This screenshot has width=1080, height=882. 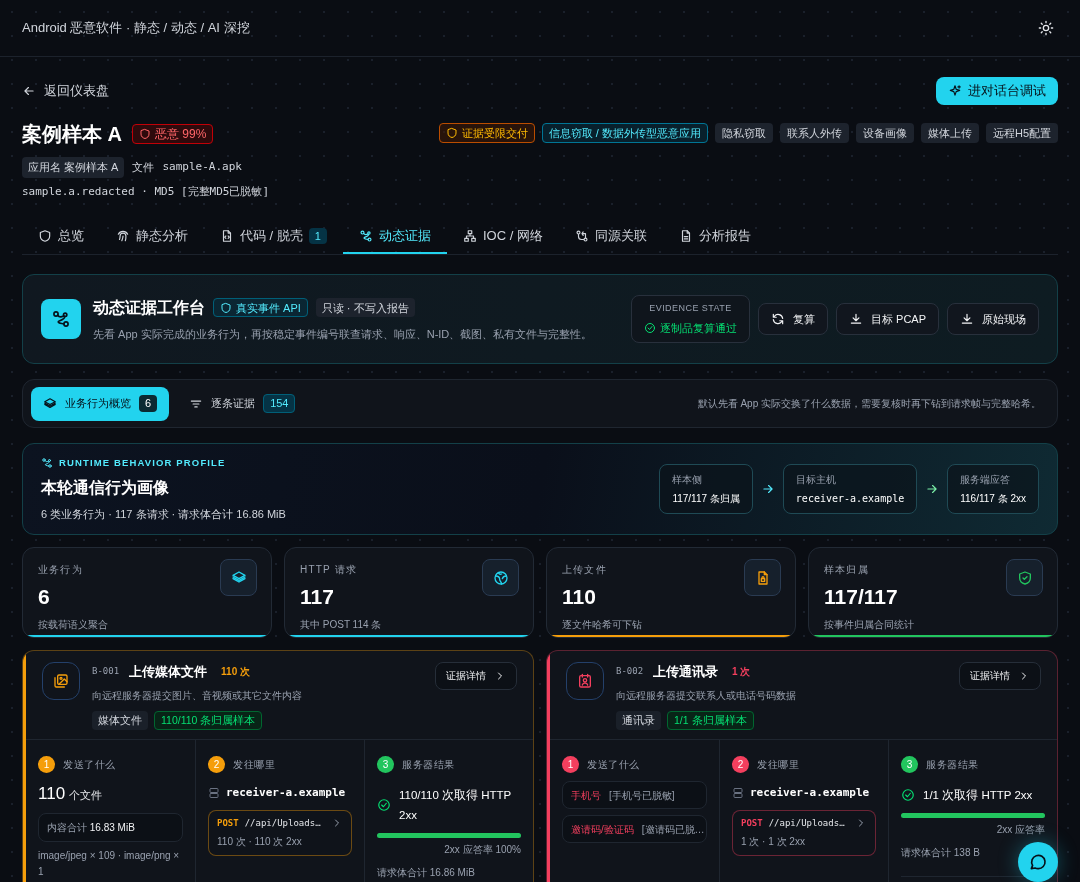 I want to click on tab: 分析报告, so click(x=714, y=237).